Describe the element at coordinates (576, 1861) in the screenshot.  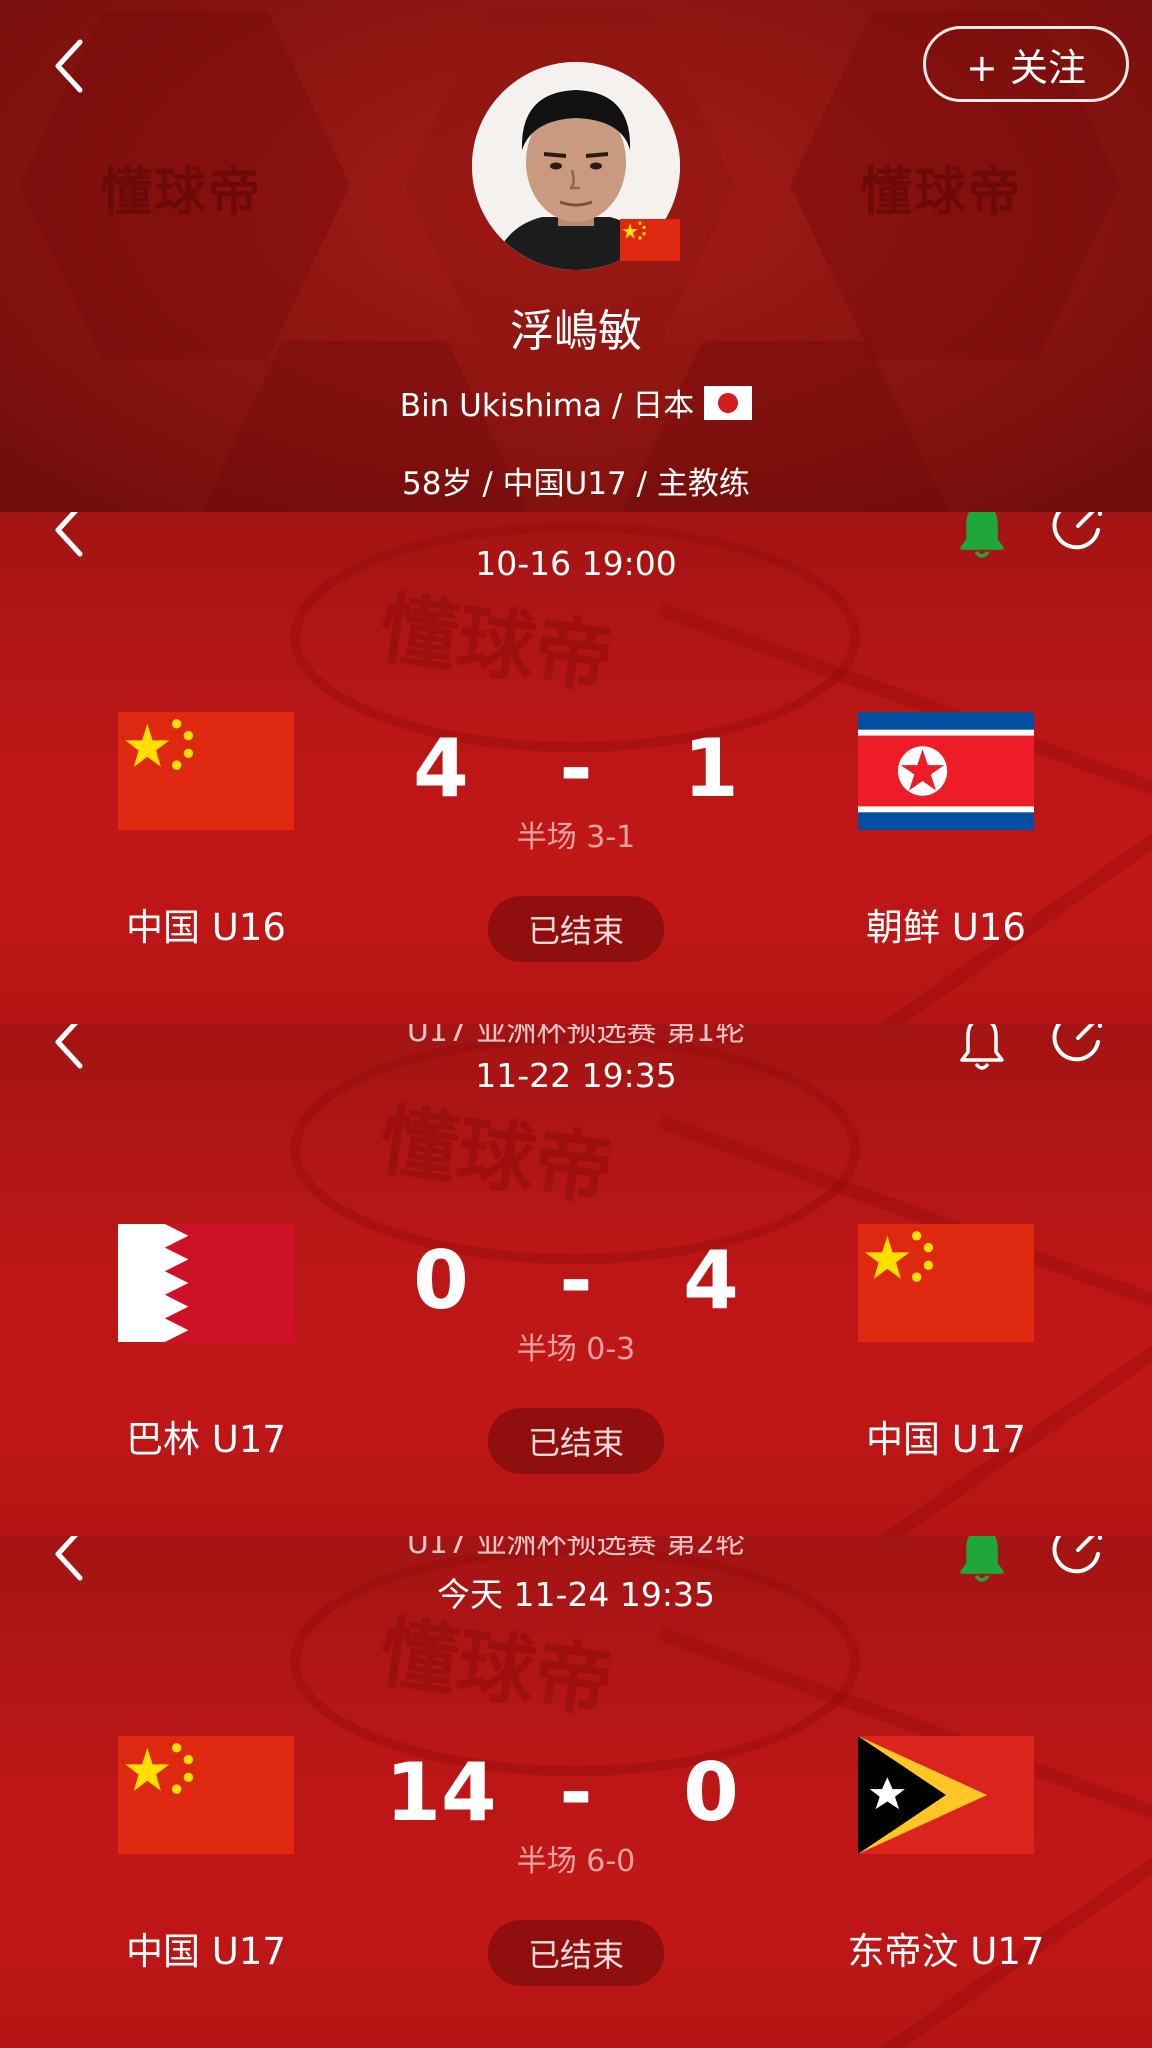
I see `halftime-score: 半场 6-0` at that location.